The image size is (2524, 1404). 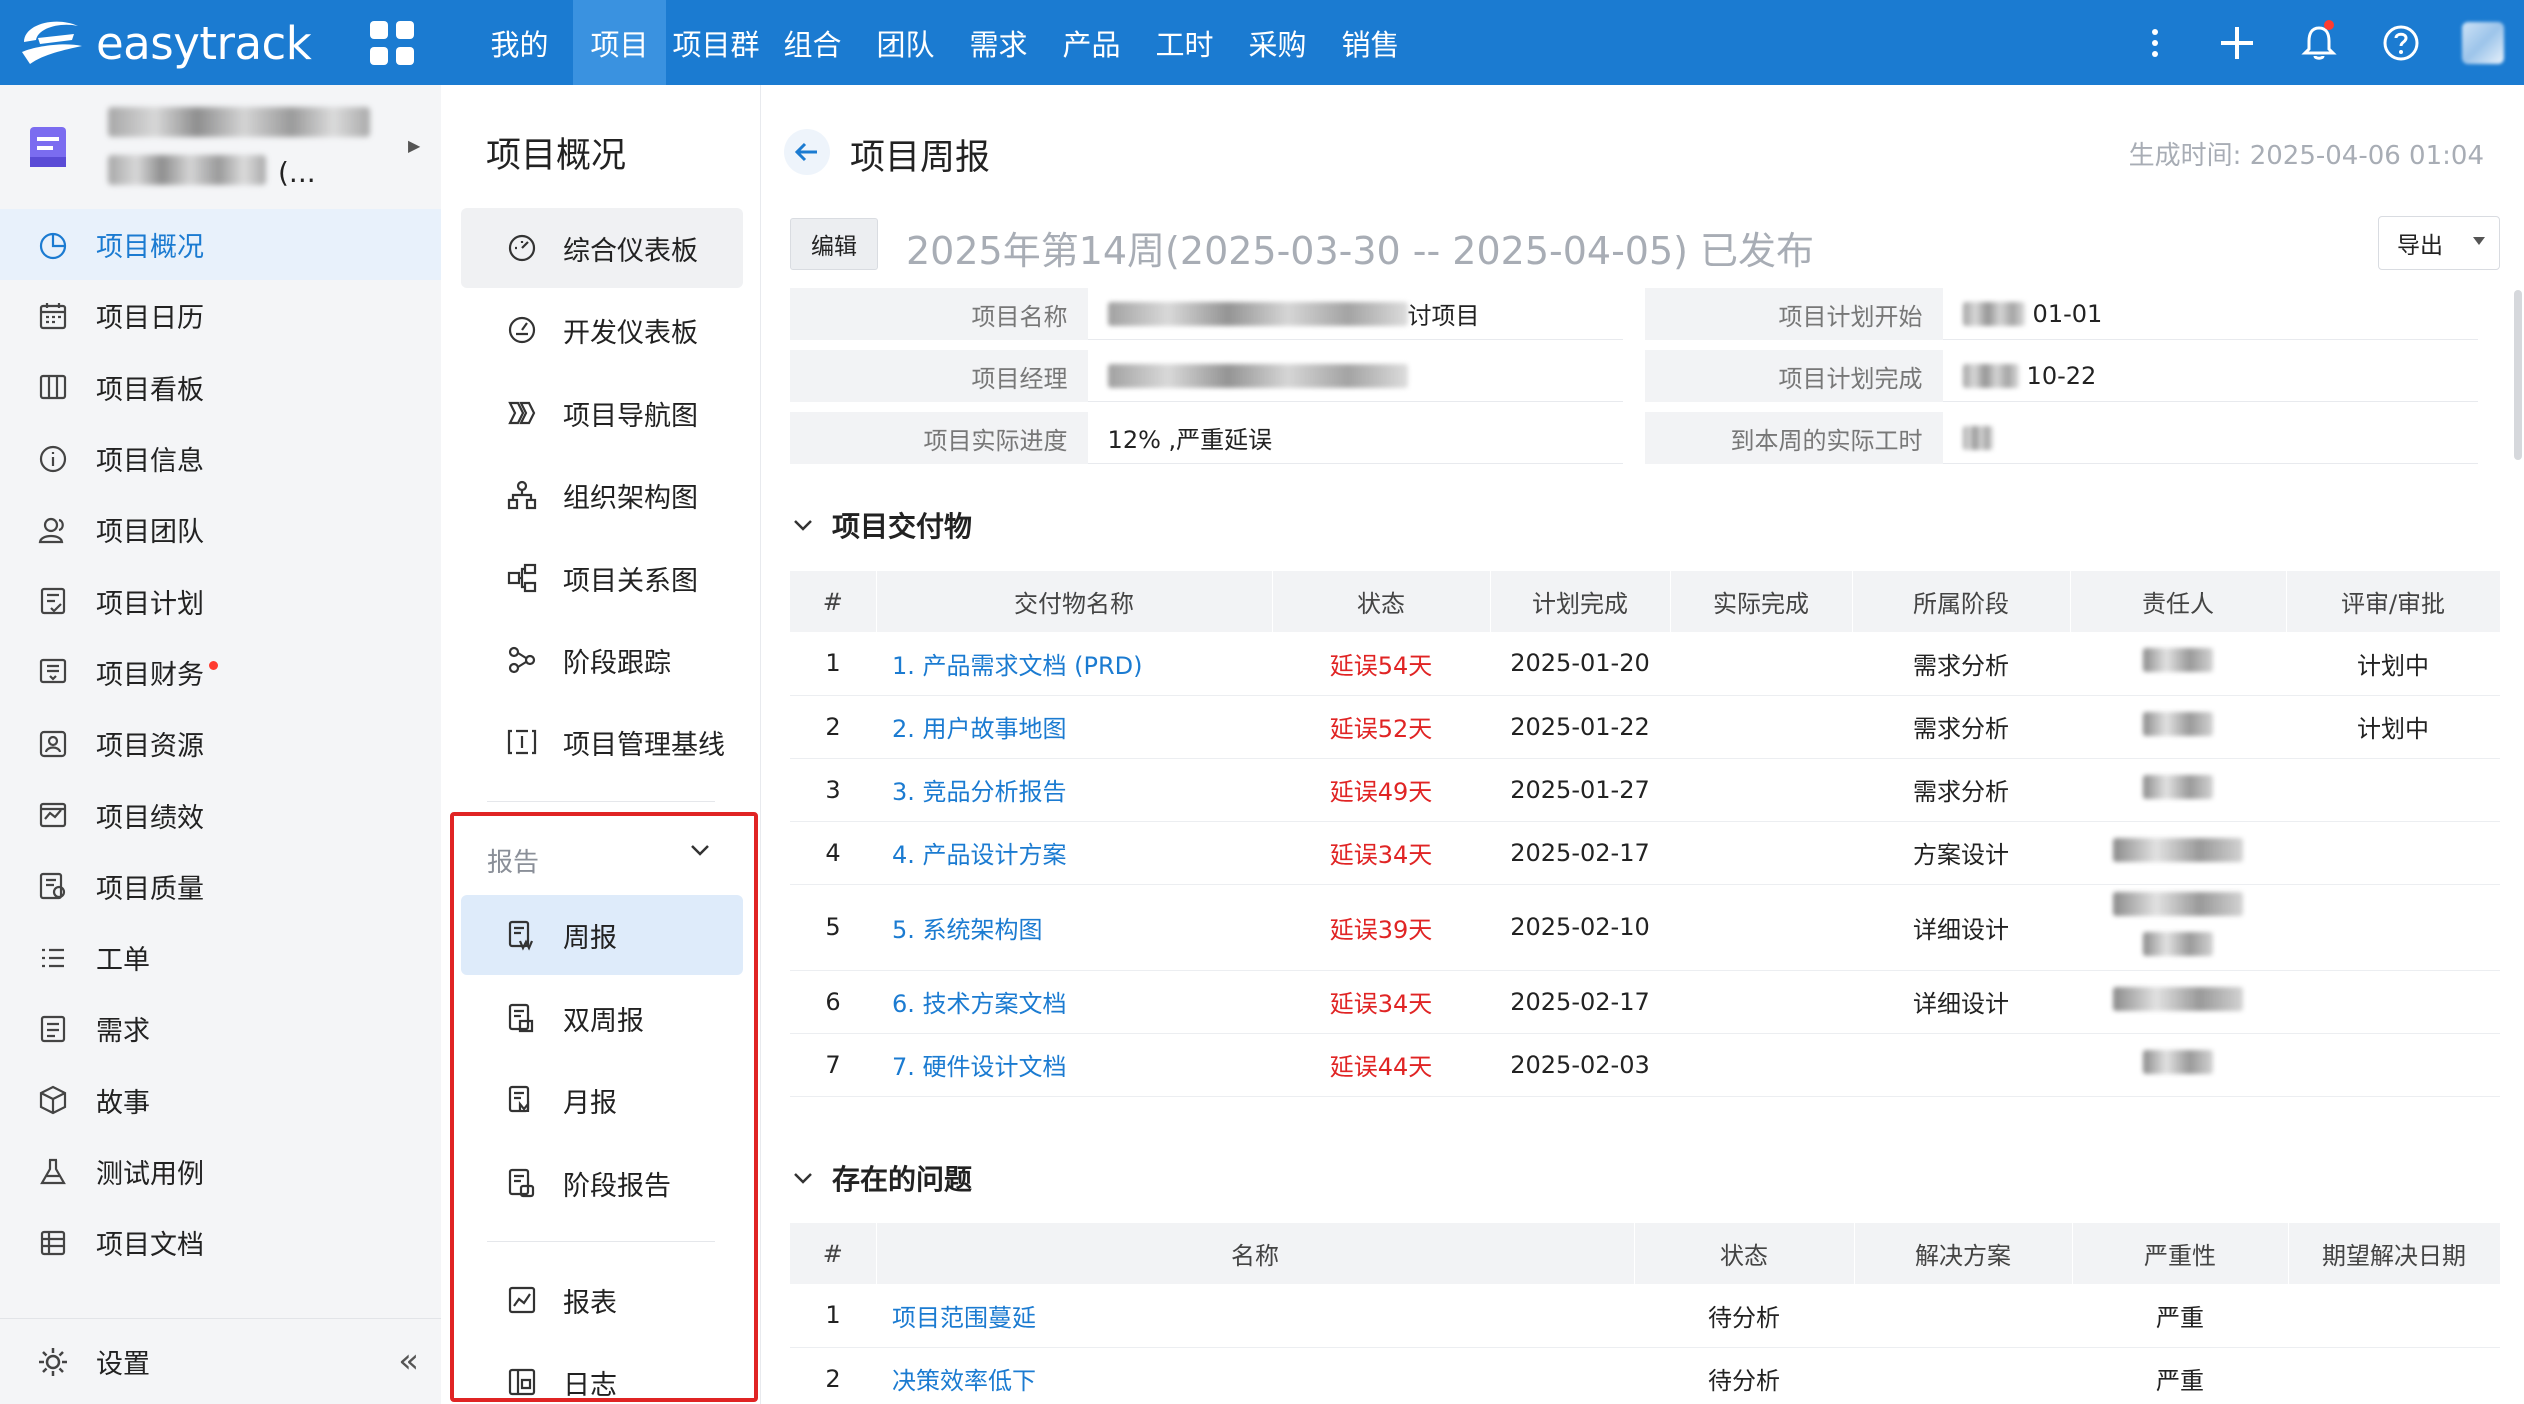 I want to click on easytrack-logo: easytrack, so click(x=164, y=43).